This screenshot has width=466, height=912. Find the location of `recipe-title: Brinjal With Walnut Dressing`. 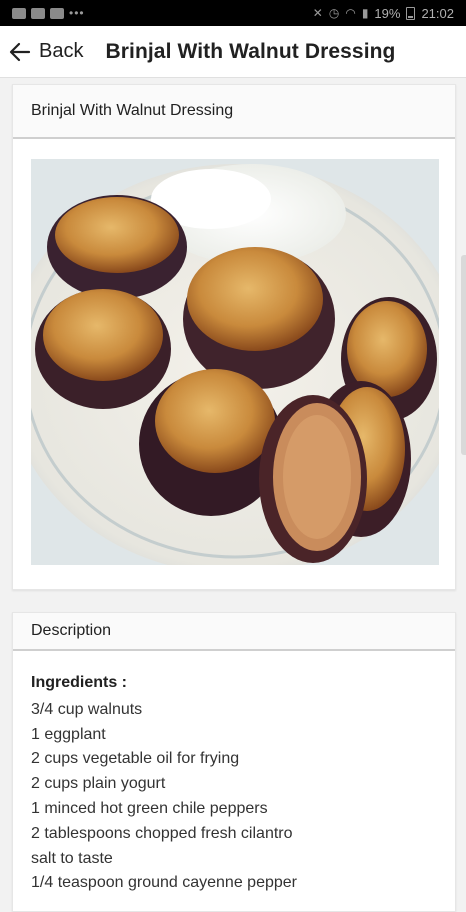

recipe-title: Brinjal With Walnut Dressing is located at coordinates (234, 112).